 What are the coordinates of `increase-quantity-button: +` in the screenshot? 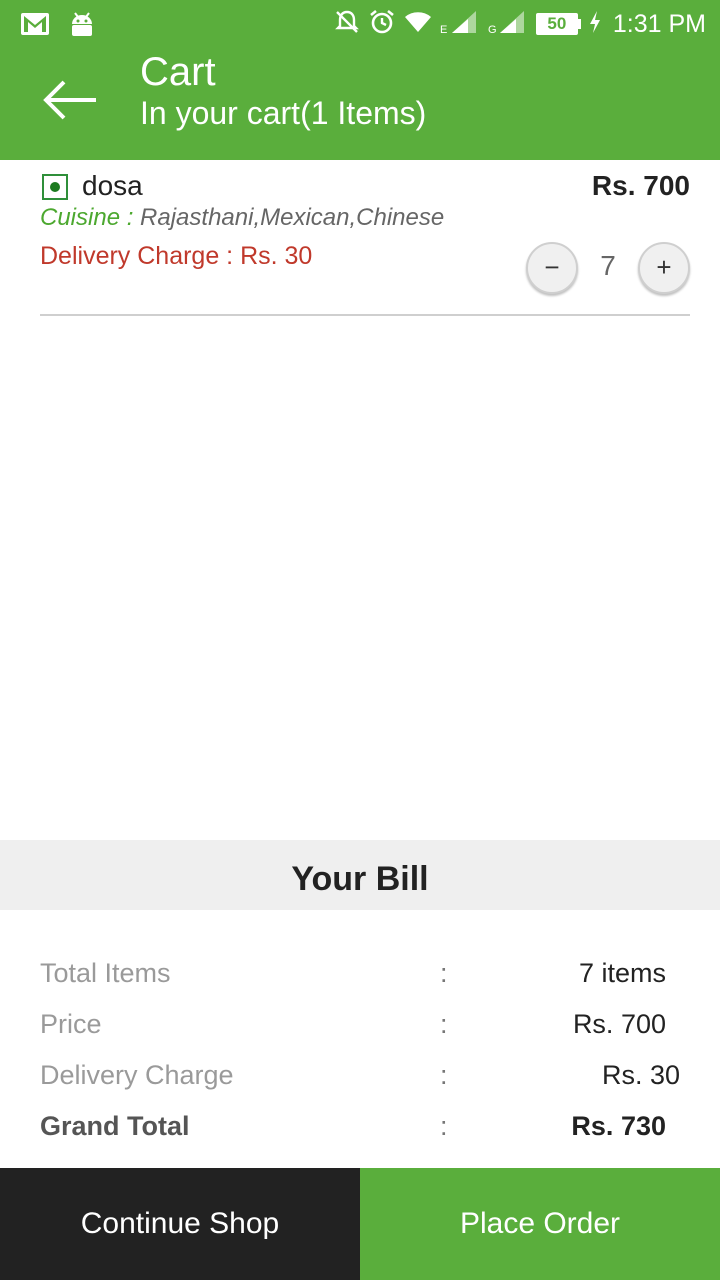 It's located at (664, 268).